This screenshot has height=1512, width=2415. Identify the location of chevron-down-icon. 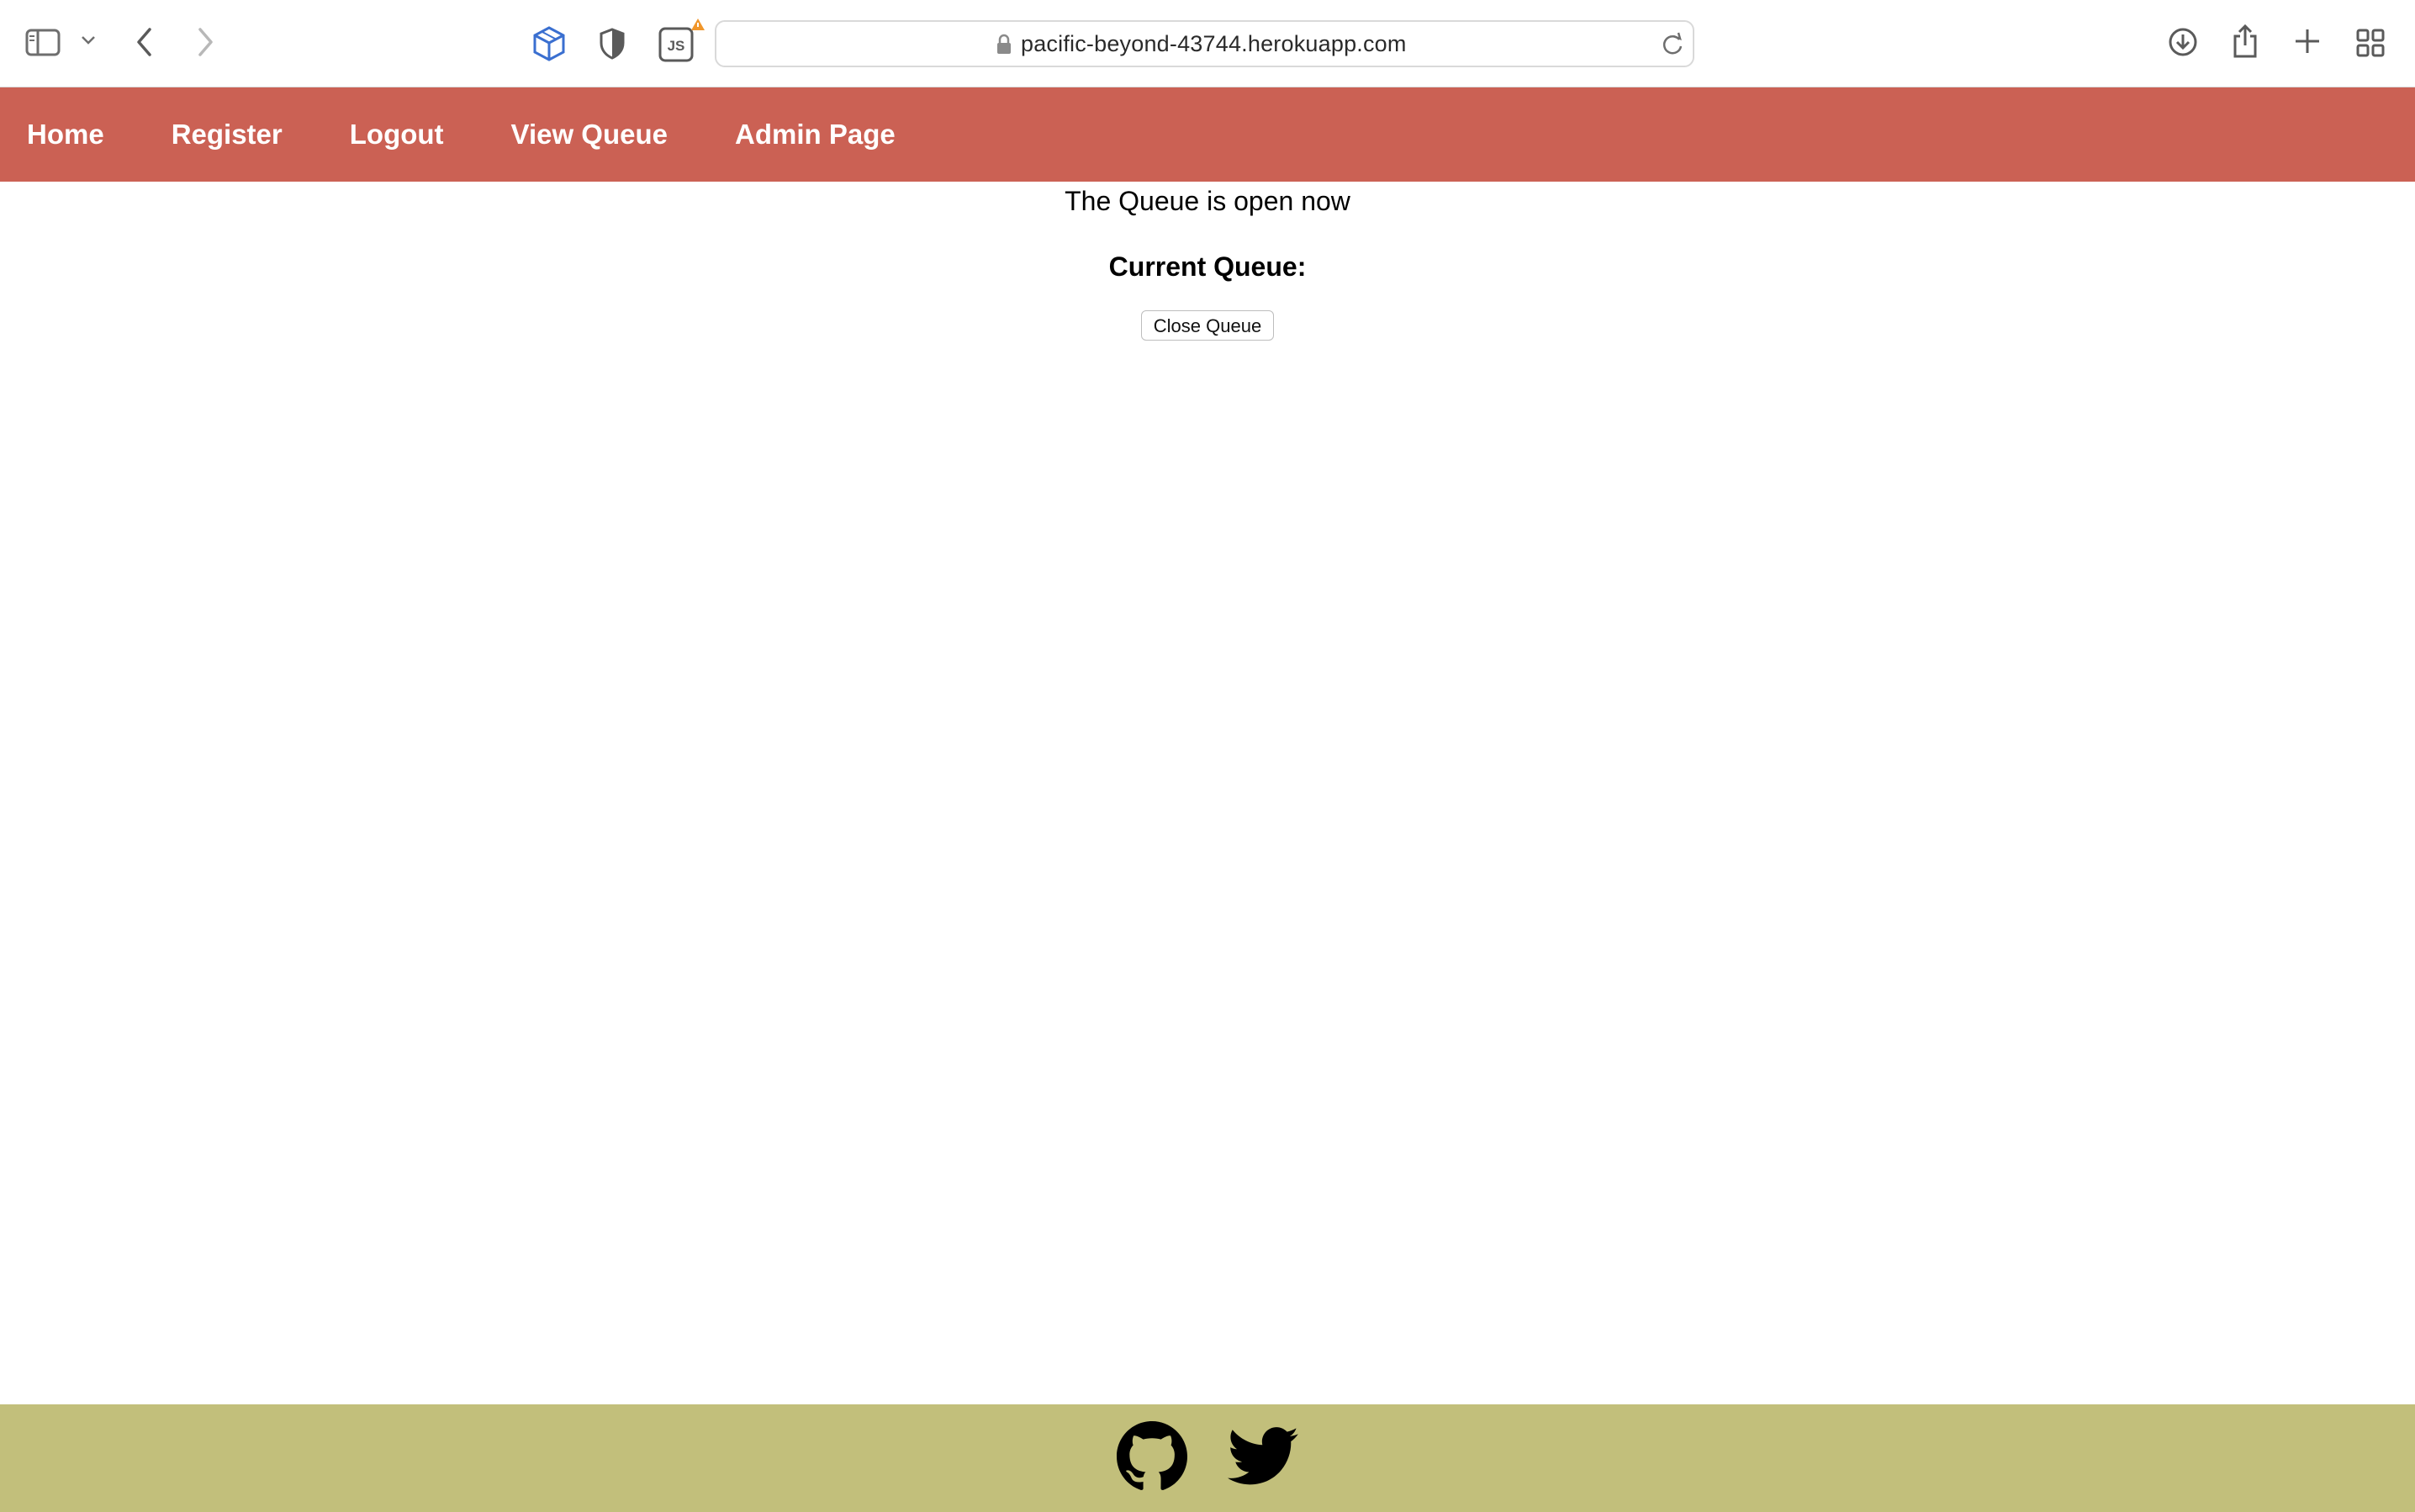
(88, 40).